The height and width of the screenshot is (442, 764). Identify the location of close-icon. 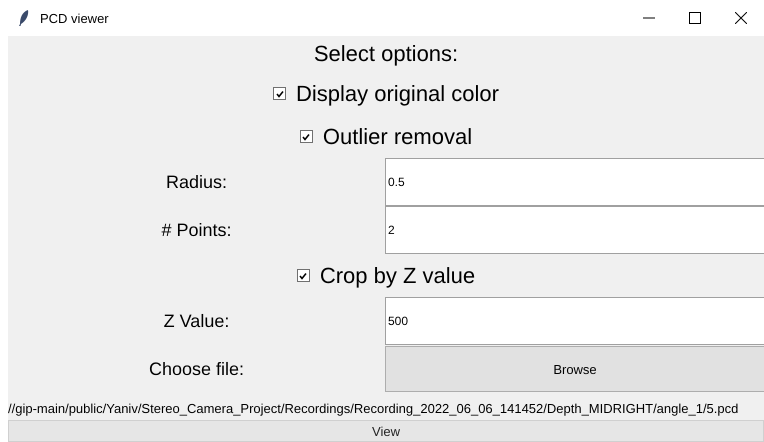
(741, 18).